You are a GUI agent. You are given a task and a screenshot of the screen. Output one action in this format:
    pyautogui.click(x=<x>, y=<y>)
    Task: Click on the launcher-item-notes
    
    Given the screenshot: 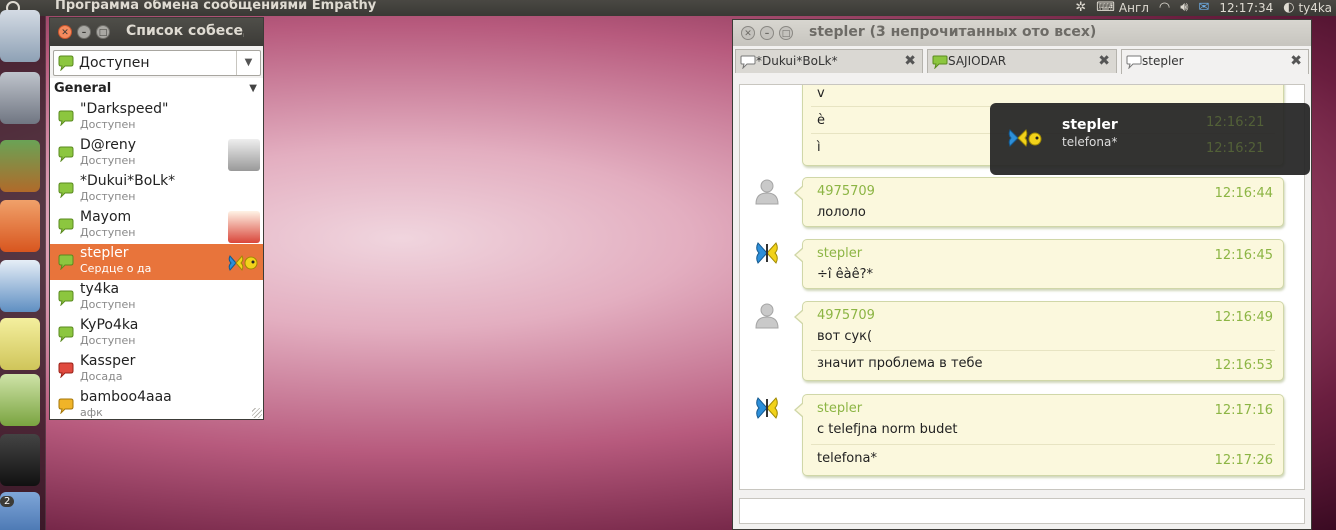 What is the action you would take?
    pyautogui.click(x=20, y=344)
    